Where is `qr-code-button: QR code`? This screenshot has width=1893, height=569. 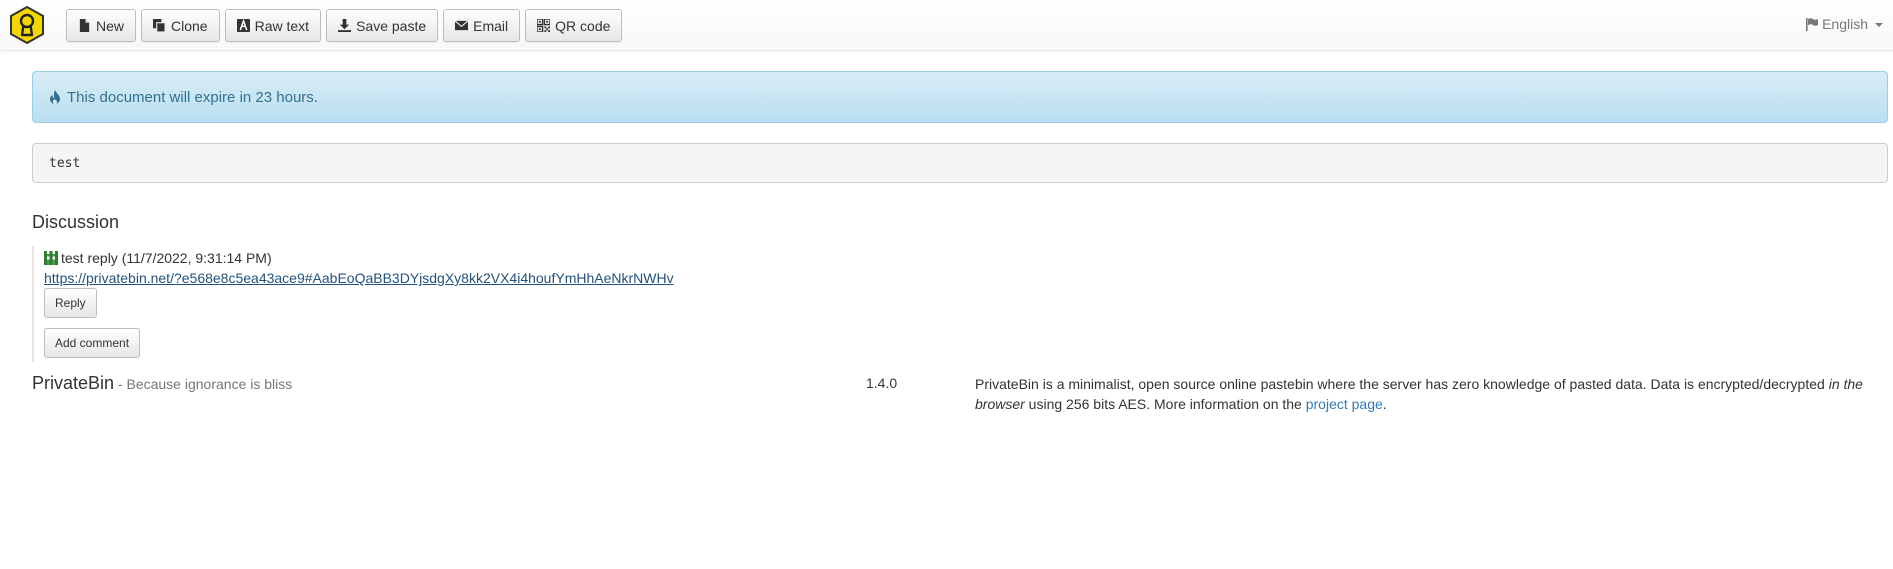
qr-code-button: QR code is located at coordinates (574, 25).